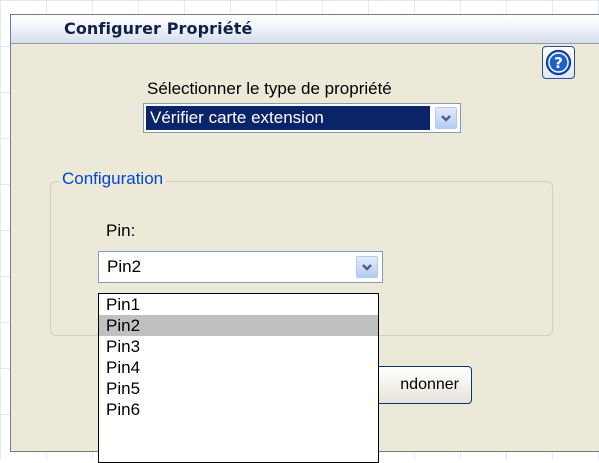 The height and width of the screenshot is (463, 599). What do you see at coordinates (269, 88) in the screenshot?
I see `property-type-label: Sélectionner le type de propriété` at bounding box center [269, 88].